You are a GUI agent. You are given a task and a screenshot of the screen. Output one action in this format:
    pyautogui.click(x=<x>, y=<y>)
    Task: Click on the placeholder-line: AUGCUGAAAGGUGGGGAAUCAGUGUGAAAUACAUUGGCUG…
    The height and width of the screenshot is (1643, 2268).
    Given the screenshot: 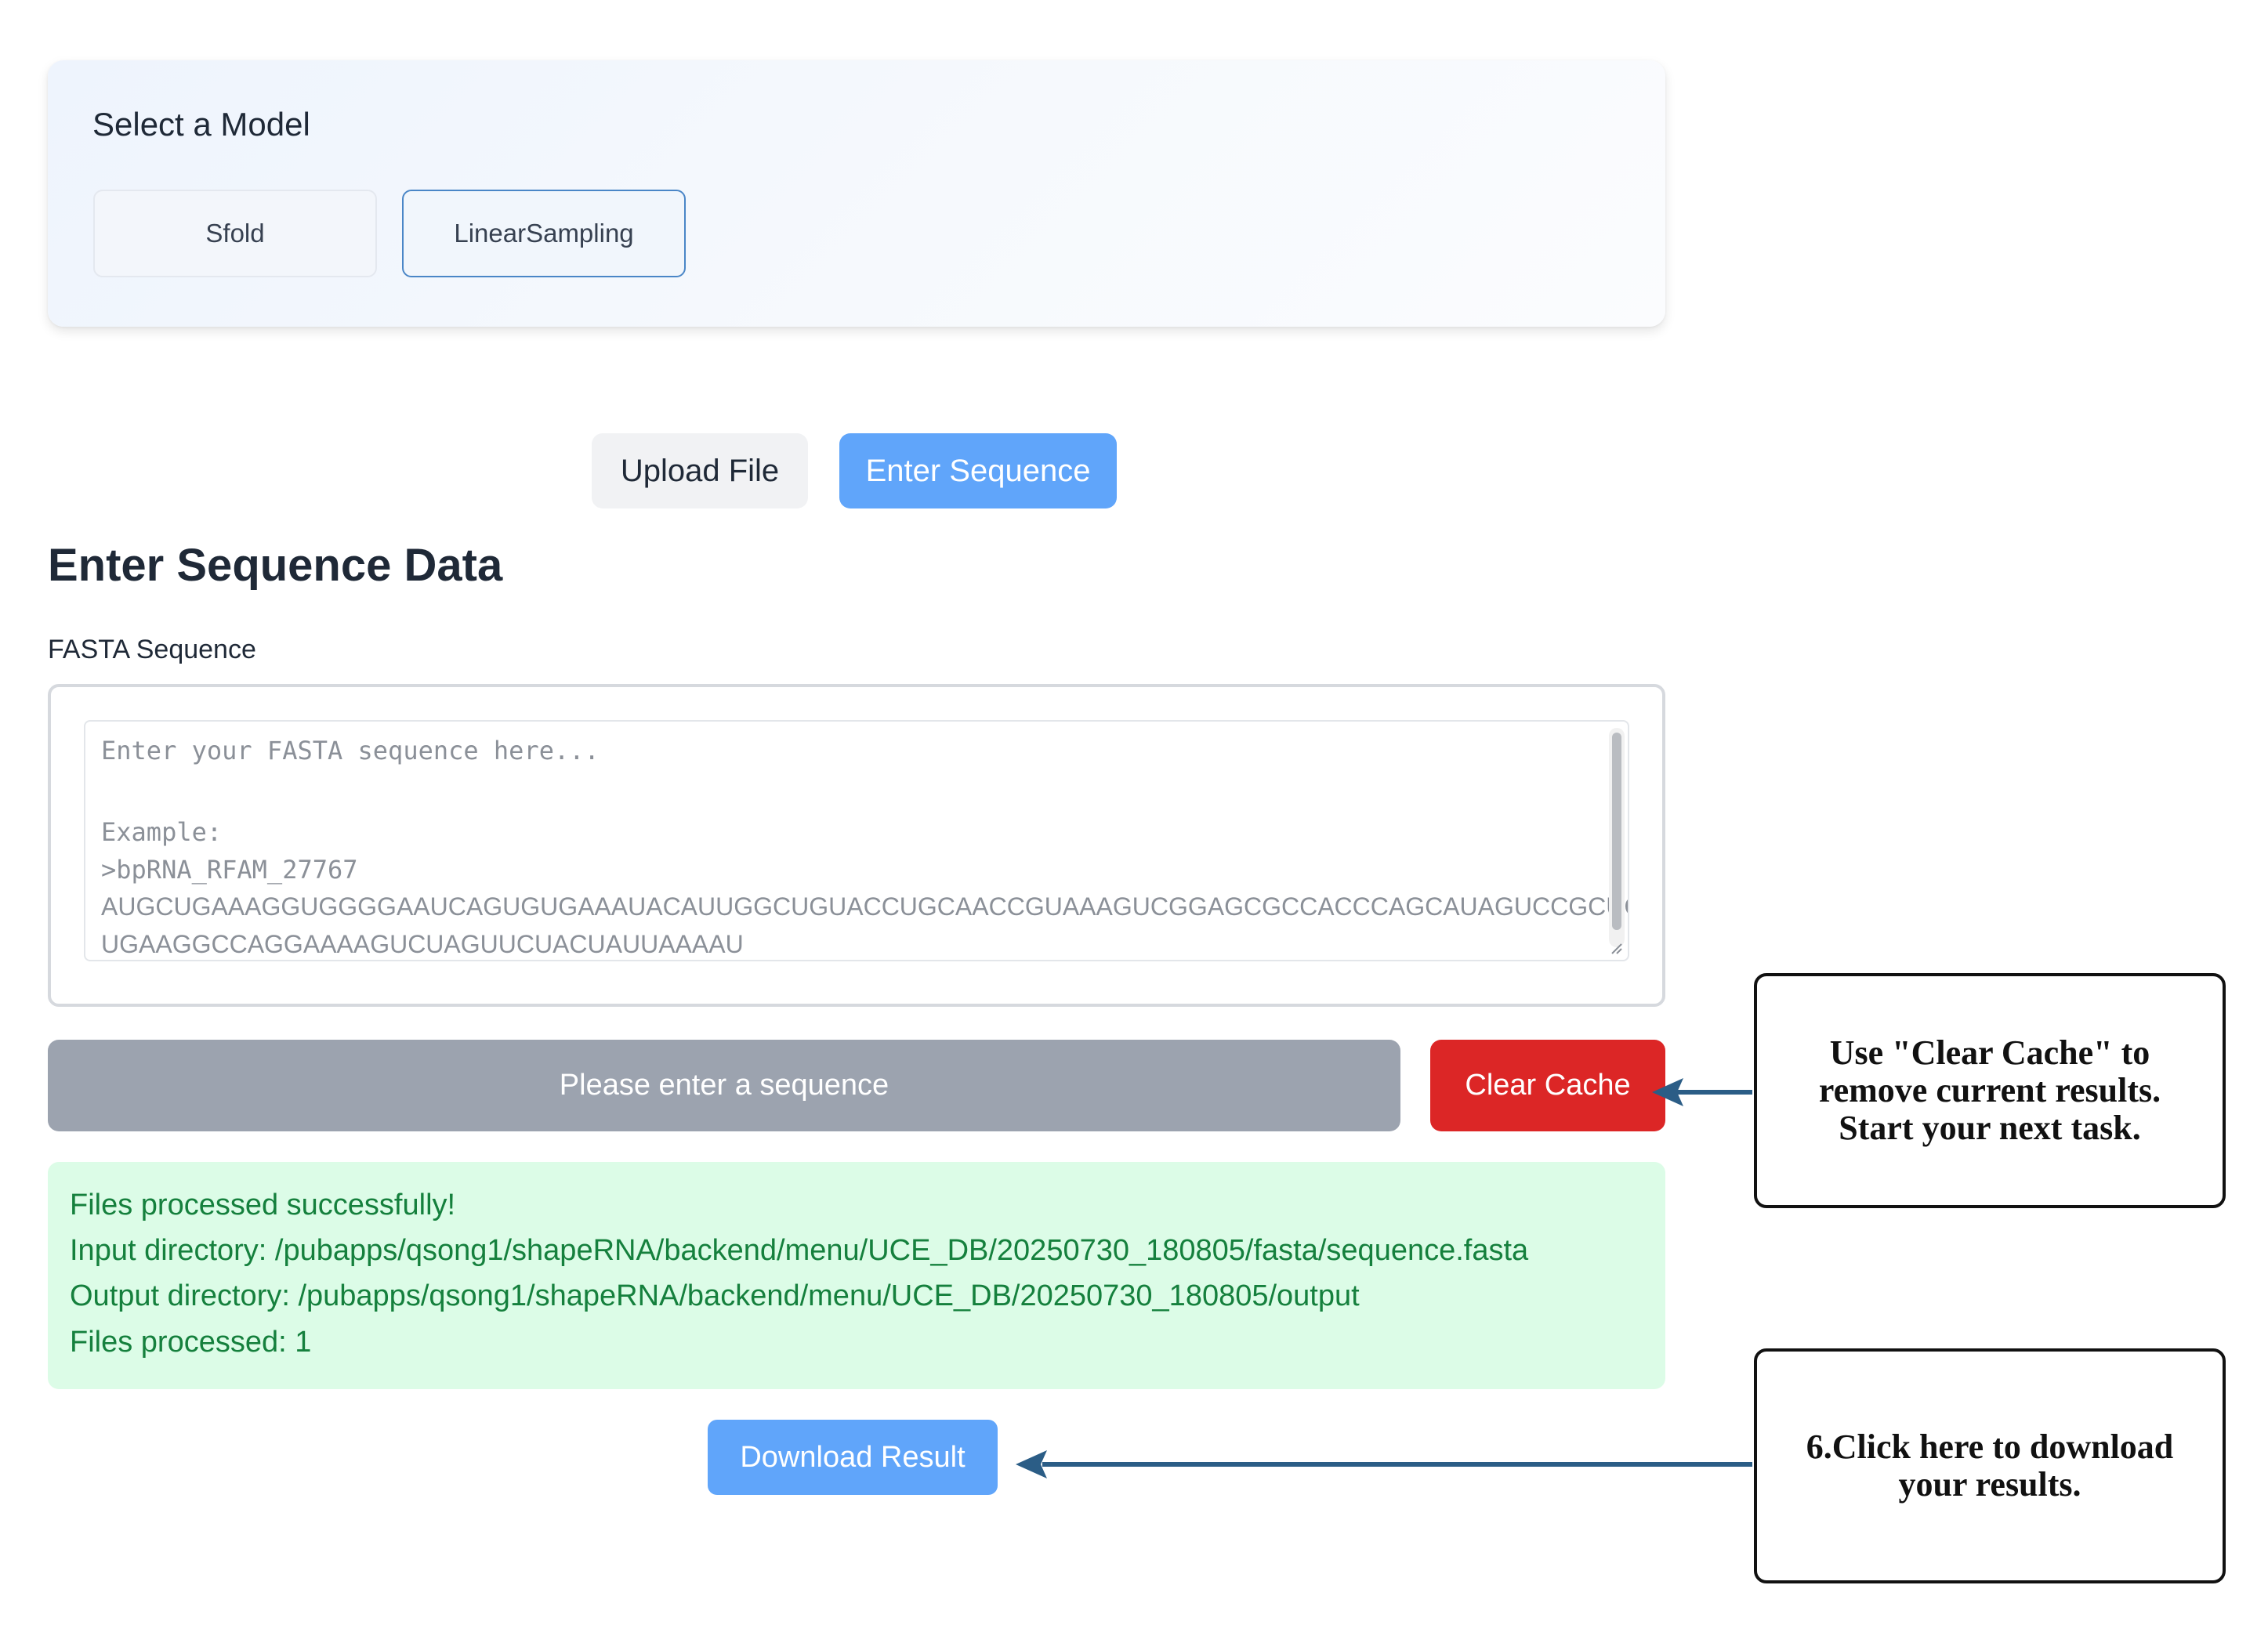 What is the action you would take?
    pyautogui.click(x=865, y=907)
    